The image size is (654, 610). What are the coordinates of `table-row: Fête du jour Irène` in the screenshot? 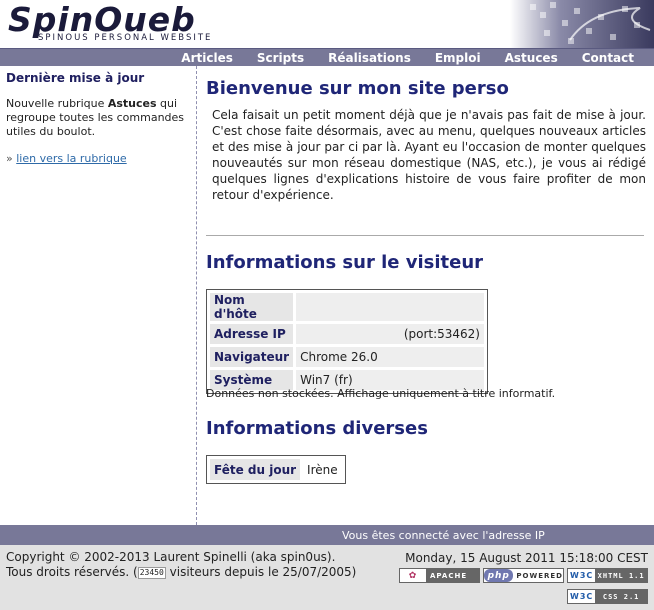 It's located at (276, 469).